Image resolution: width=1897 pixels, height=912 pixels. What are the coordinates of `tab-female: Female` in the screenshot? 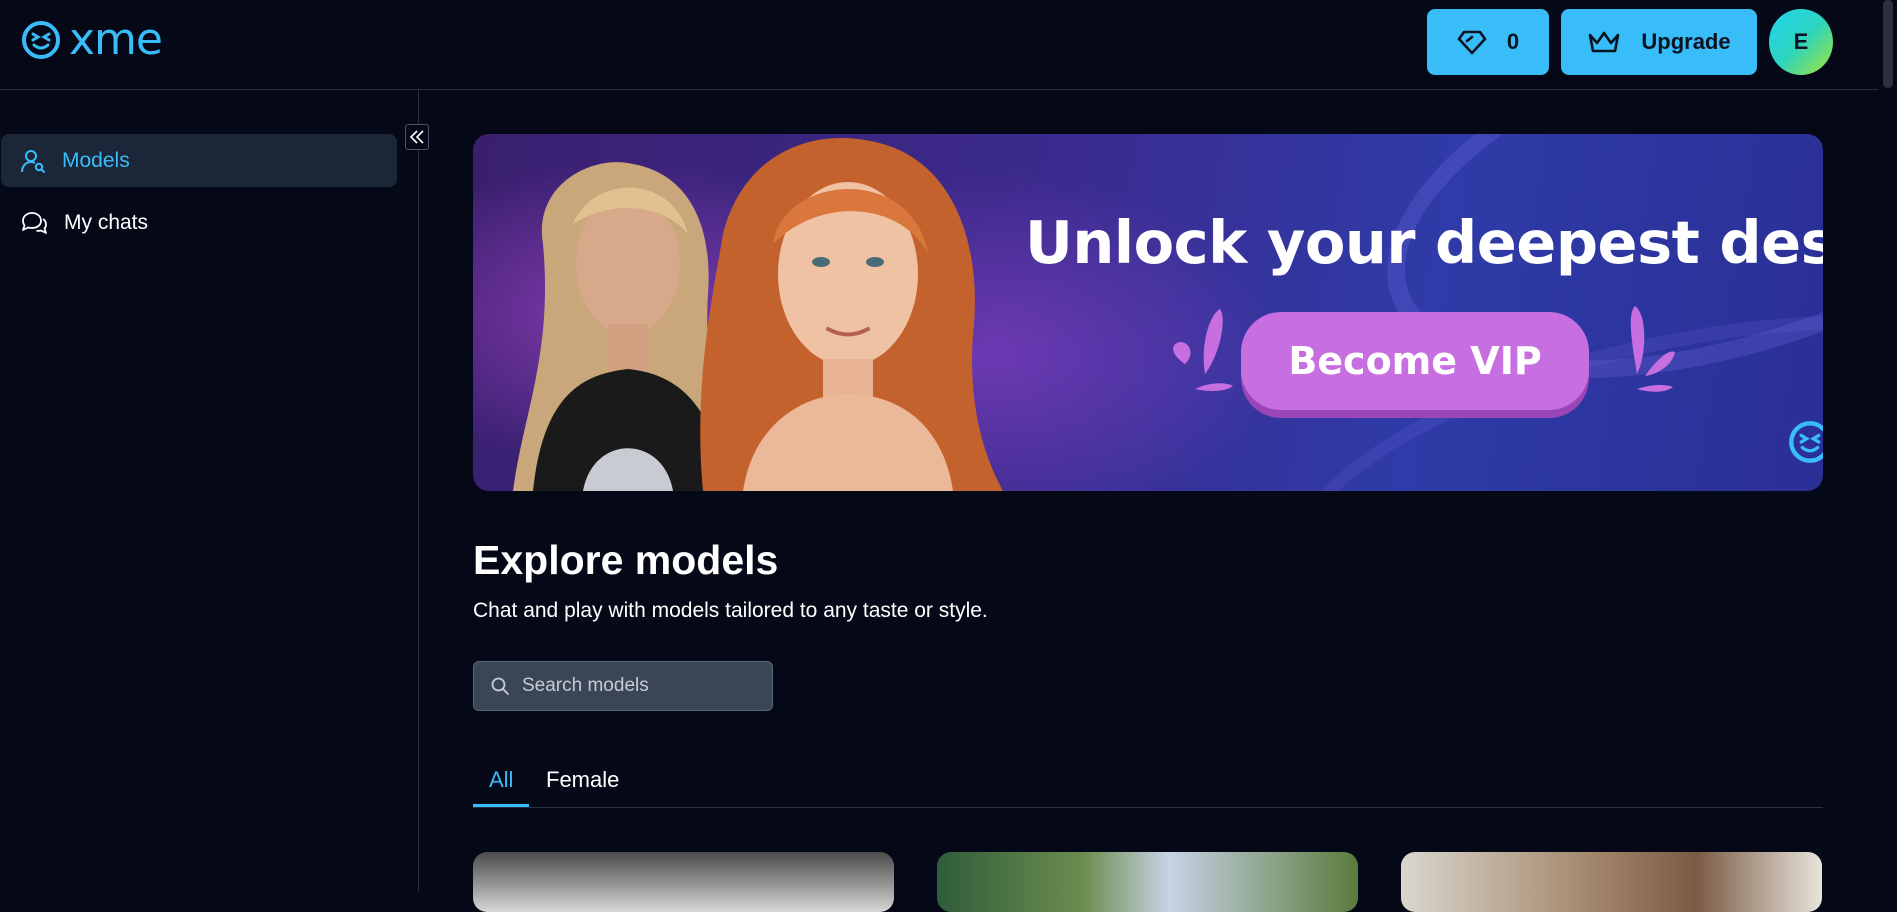 It's located at (582, 780).